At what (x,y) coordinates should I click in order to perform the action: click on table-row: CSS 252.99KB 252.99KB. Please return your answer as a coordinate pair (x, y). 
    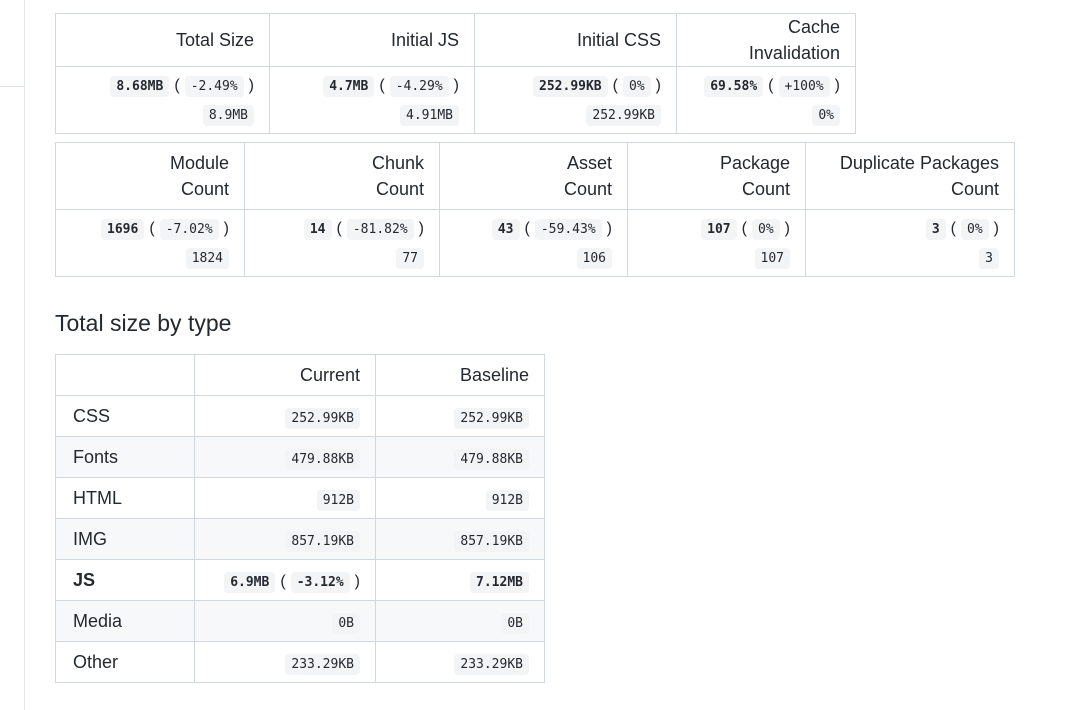
    Looking at the image, I should click on (300, 416).